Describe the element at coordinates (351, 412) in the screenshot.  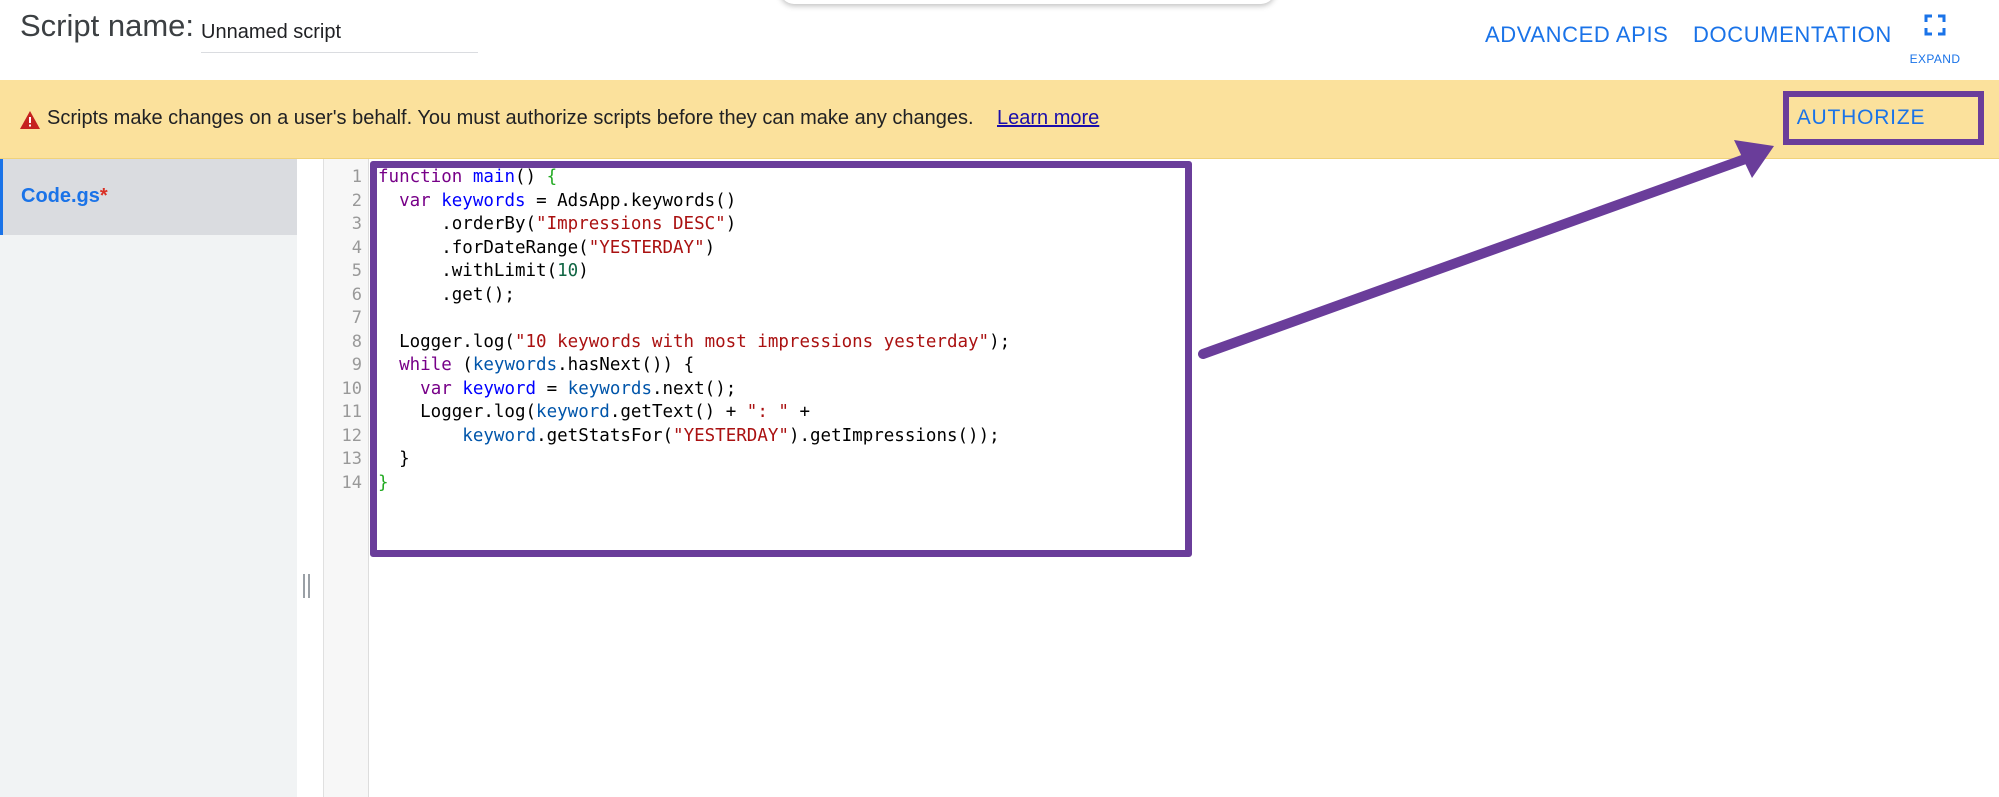
I see `line-number: 11` at that location.